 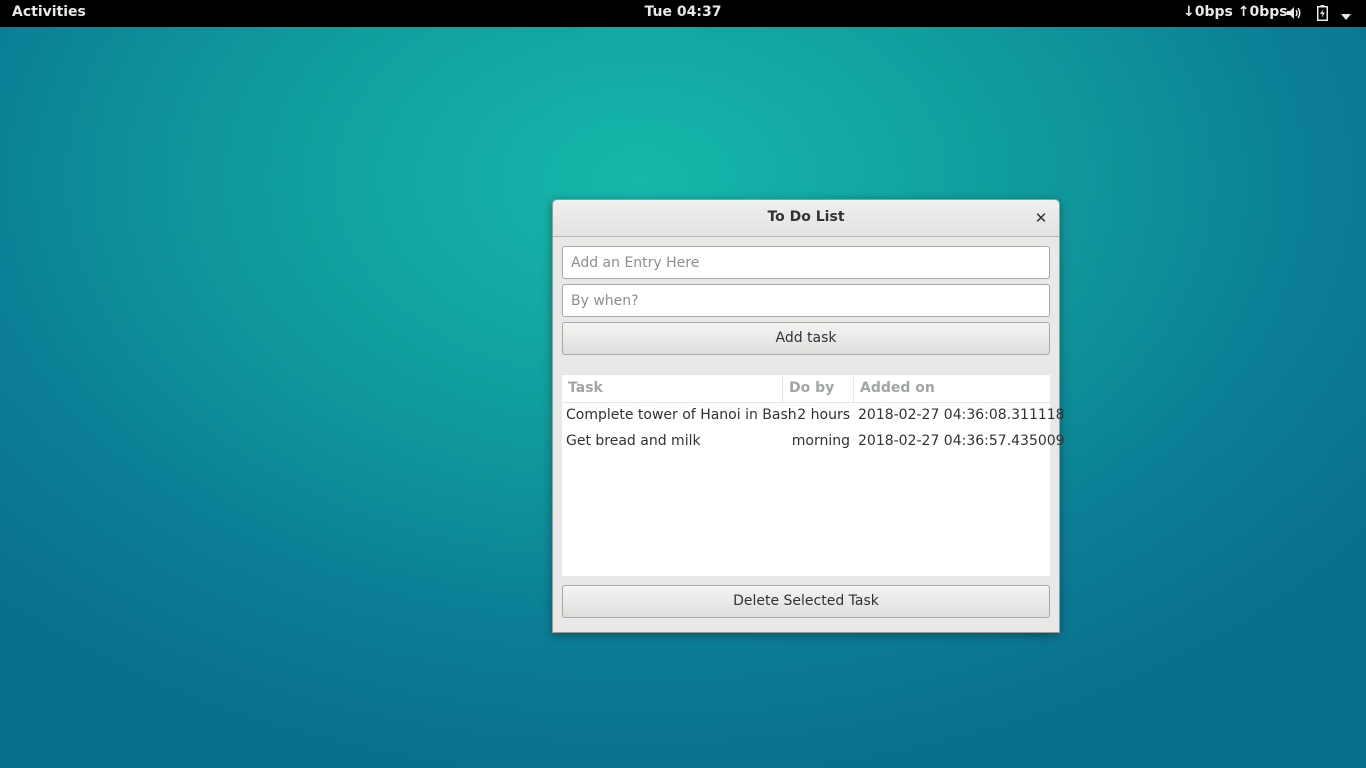 I want to click on window-title: To Do List, so click(x=806, y=217).